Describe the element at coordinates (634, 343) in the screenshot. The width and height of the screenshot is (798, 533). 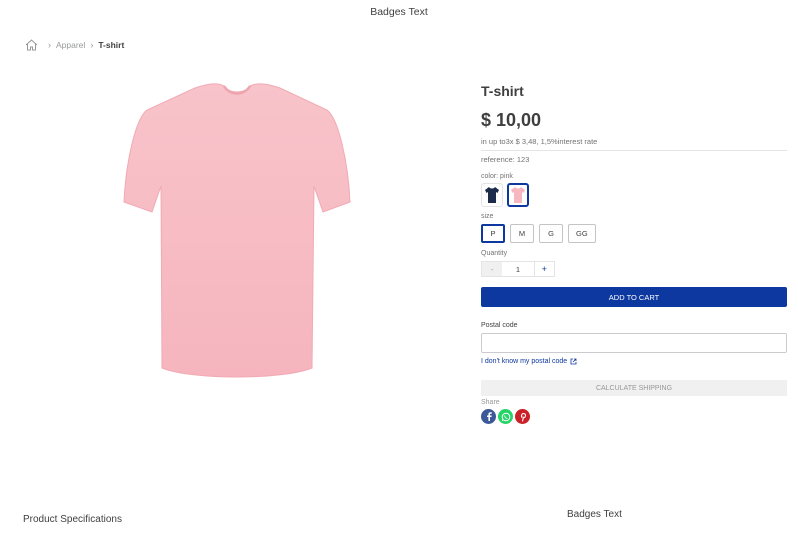
I see `postal-code-input` at that location.